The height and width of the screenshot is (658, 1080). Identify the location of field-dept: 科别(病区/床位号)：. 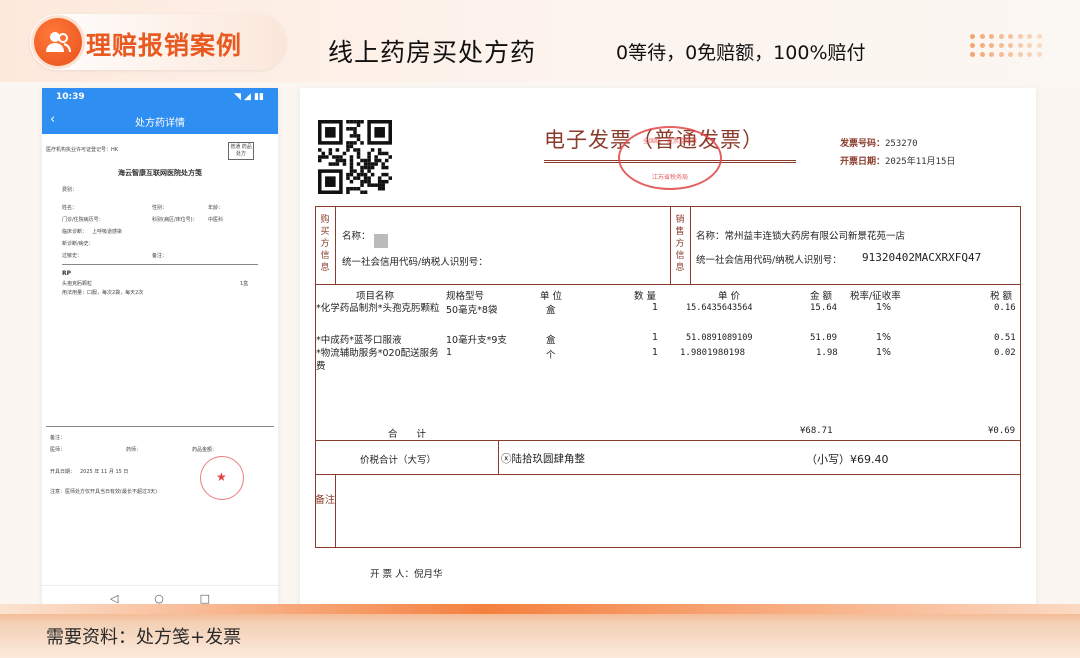
(175, 220).